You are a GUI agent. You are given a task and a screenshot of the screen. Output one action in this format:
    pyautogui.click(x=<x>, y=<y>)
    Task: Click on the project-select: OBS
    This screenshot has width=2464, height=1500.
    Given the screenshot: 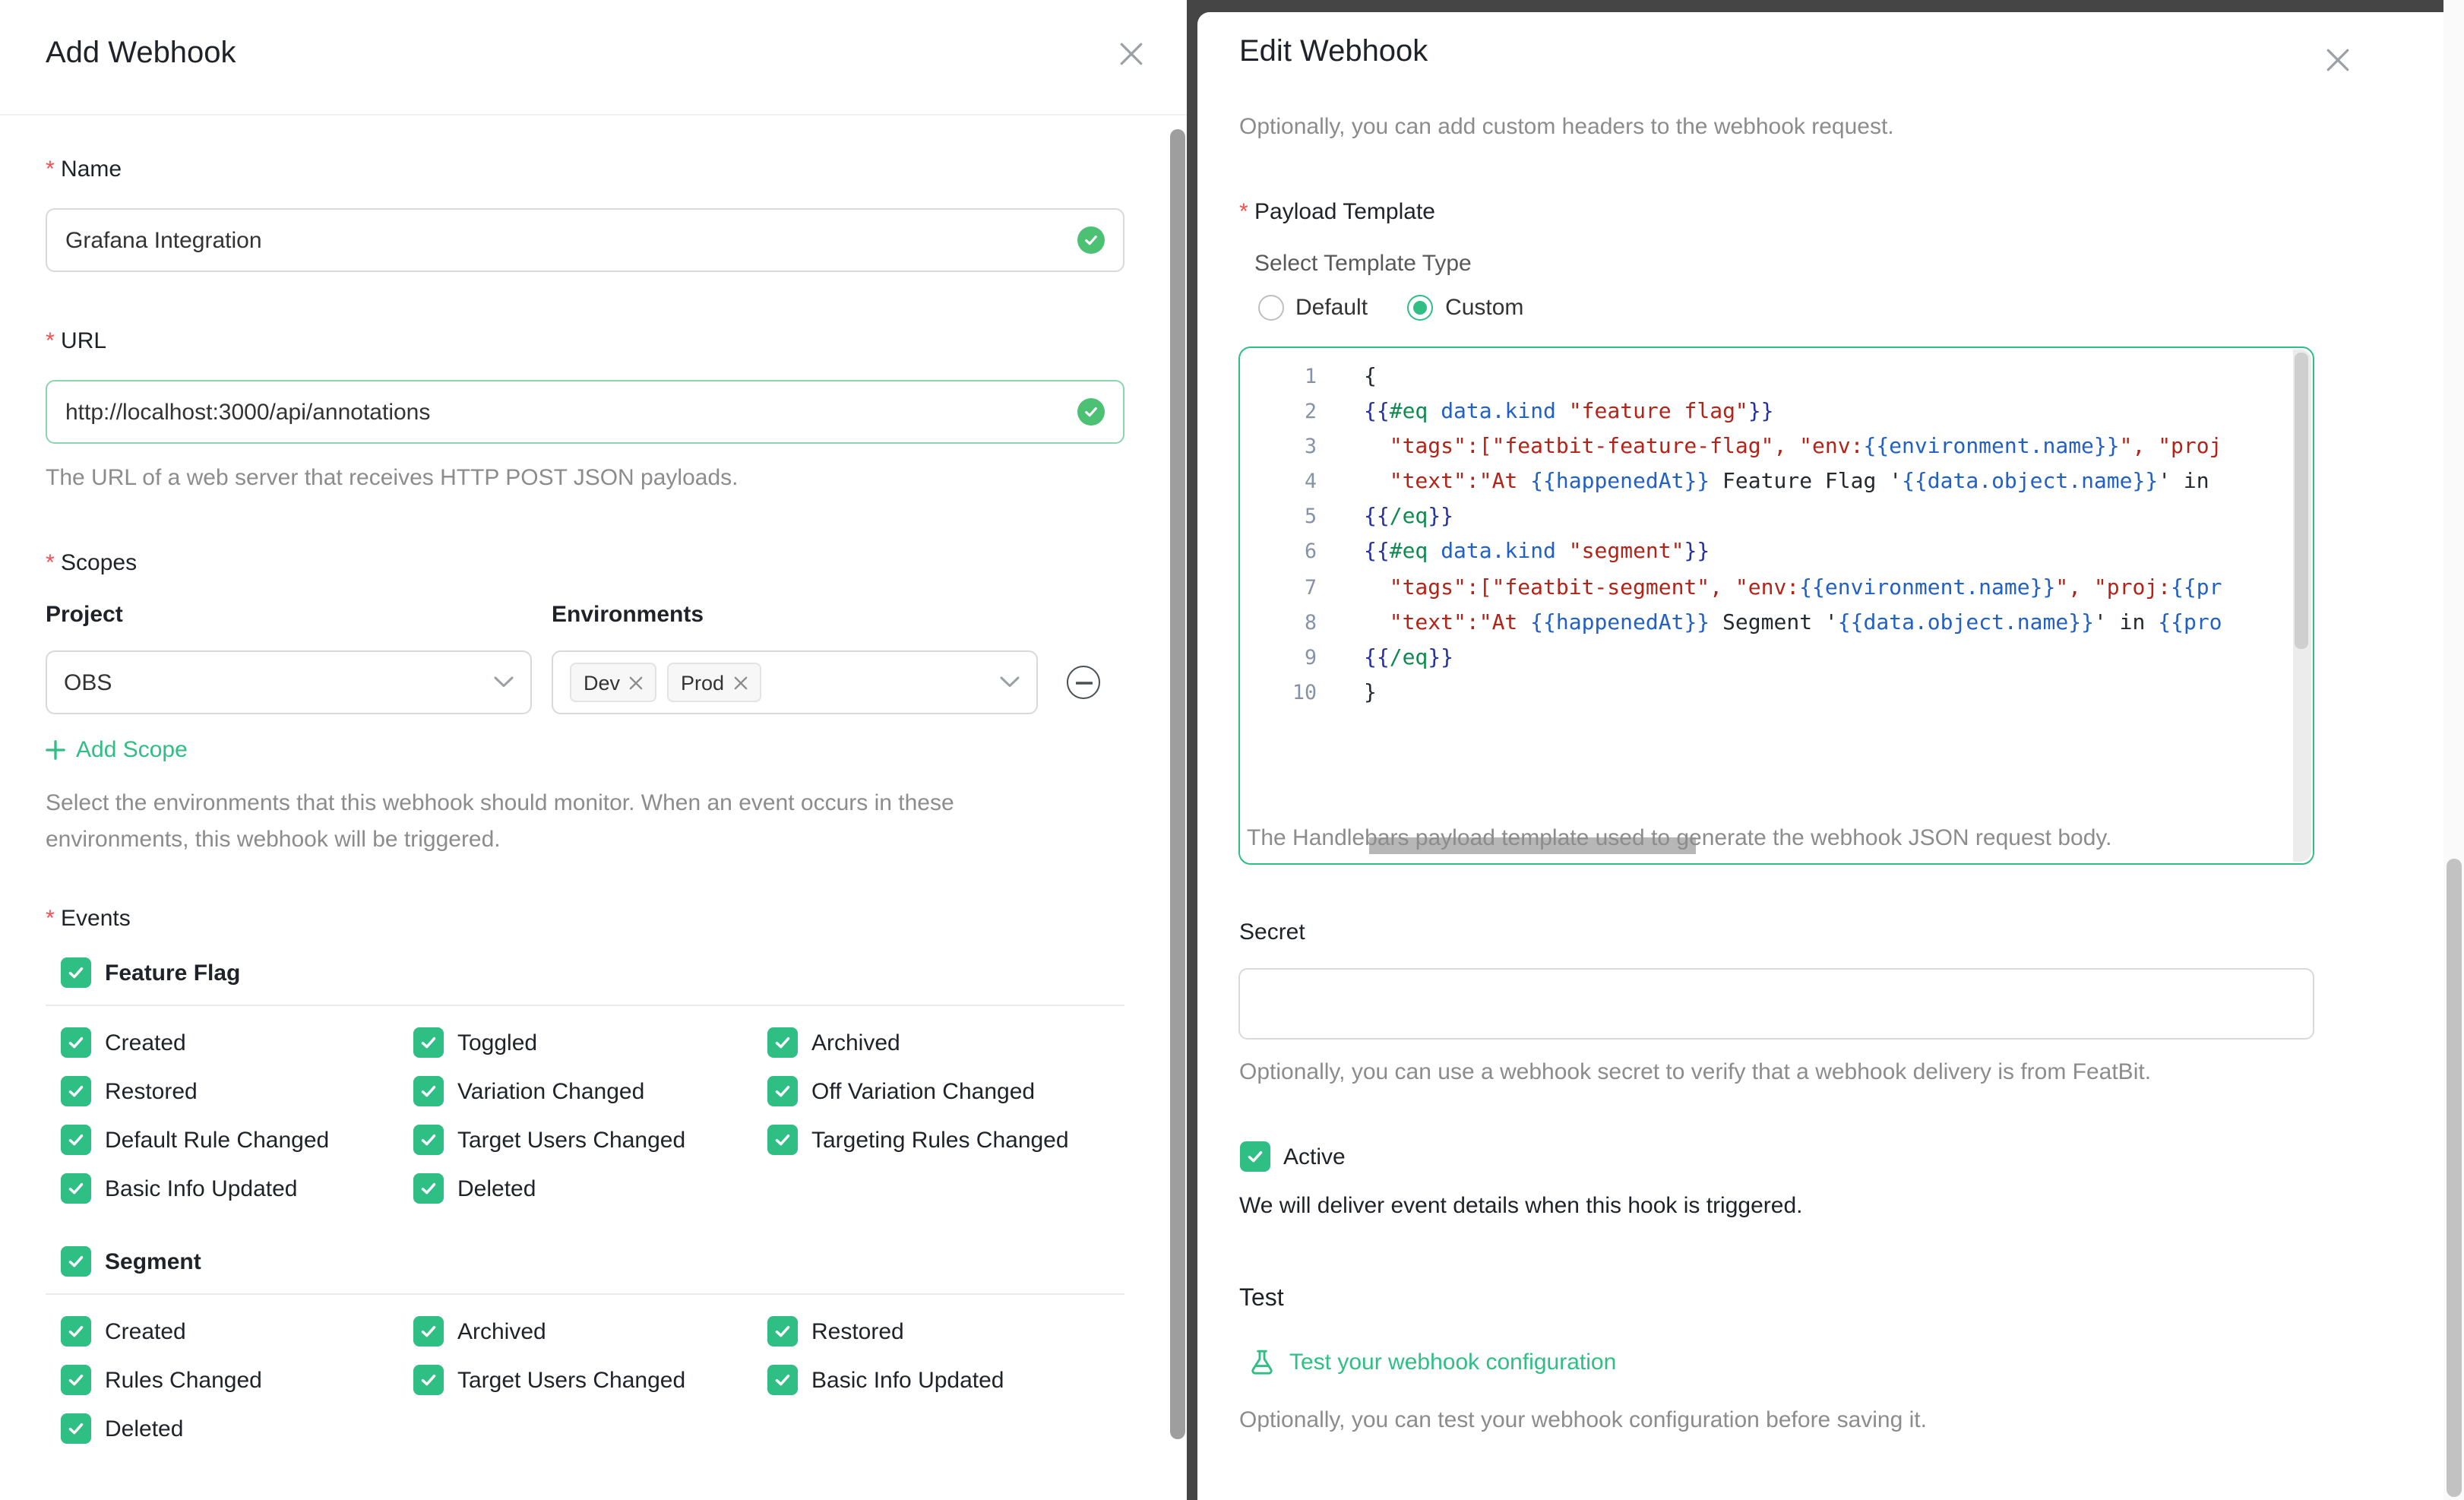 What is the action you would take?
    pyautogui.click(x=289, y=682)
    